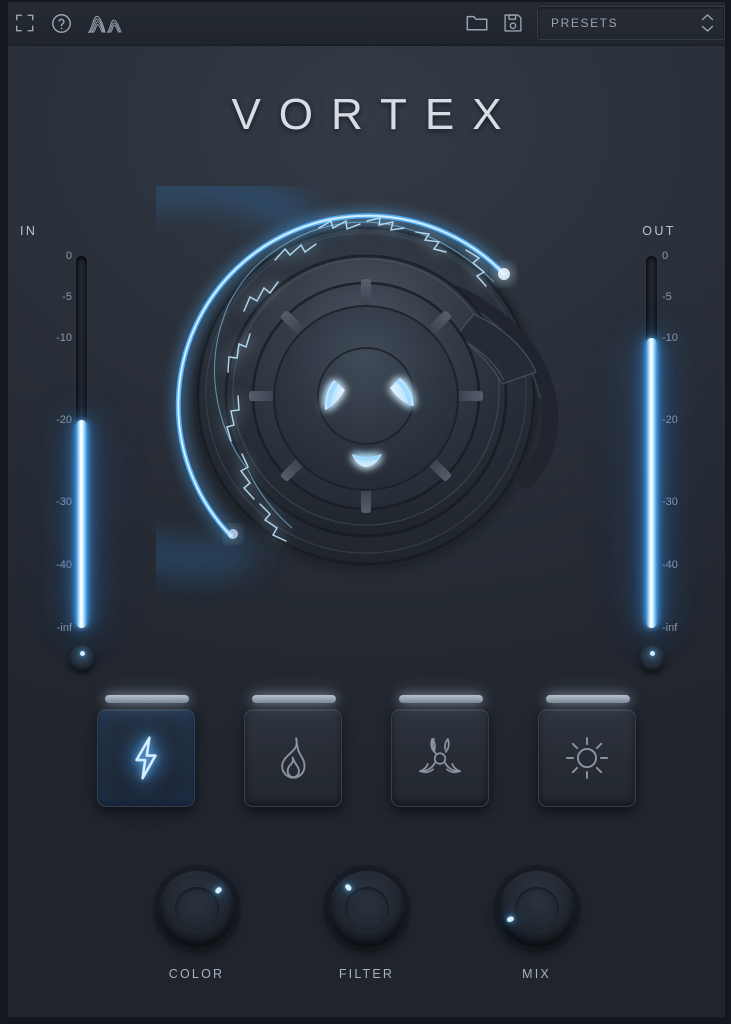 This screenshot has width=731, height=1024. Describe the element at coordinates (513, 23) in the screenshot. I see `save-disk-icon` at that location.